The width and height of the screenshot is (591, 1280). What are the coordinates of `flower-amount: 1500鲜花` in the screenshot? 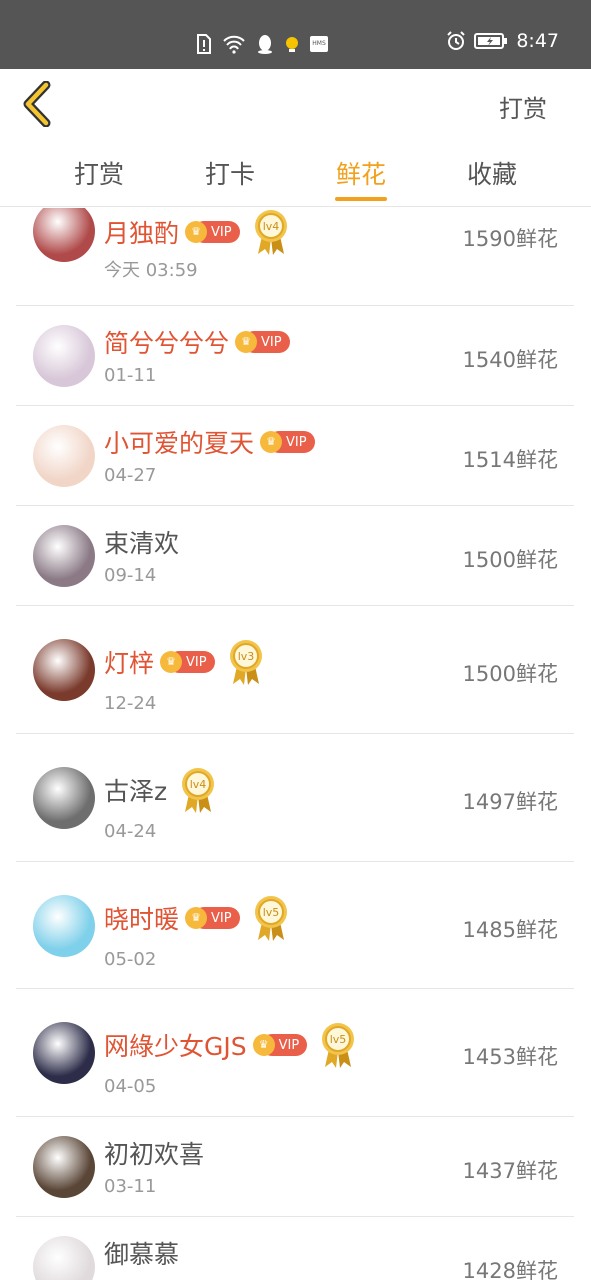 It's located at (510, 560).